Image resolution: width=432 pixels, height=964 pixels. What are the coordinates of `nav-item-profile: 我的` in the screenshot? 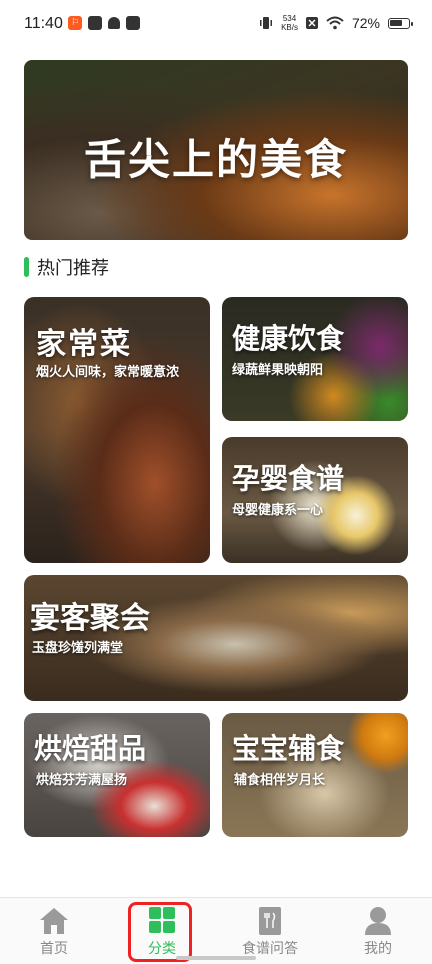 It's located at (378, 931).